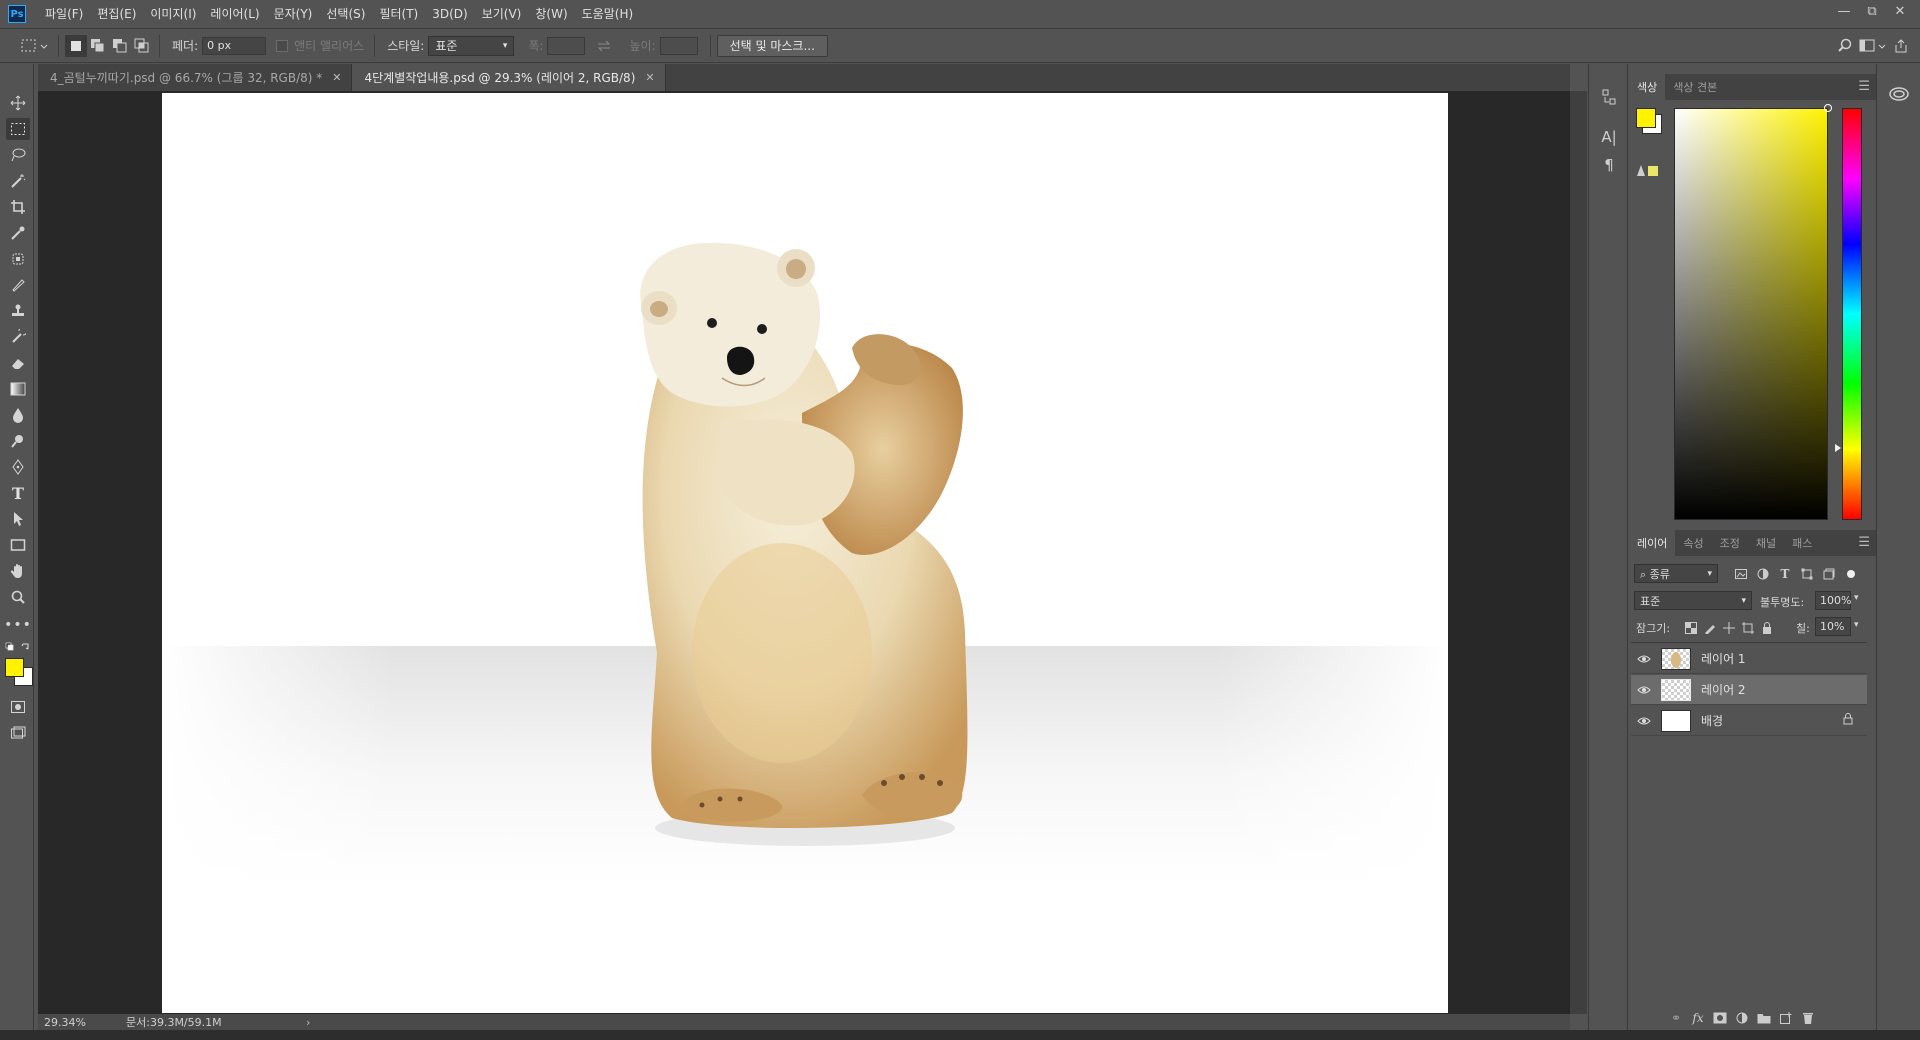 This screenshot has height=1040, width=1920. Describe the element at coordinates (234, 14) in the screenshot. I see `menu-layer: 레이어(L)` at that location.